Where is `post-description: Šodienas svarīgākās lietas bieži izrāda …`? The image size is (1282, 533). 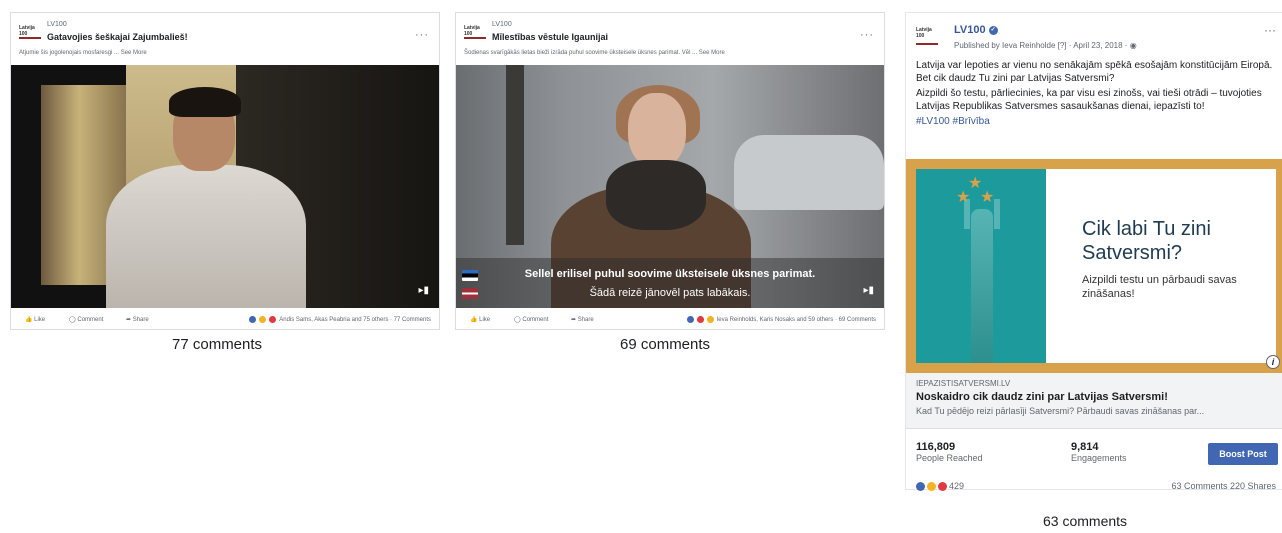
post-description: Šodienas svarīgākās lietas bieži izrāda … is located at coordinates (594, 53).